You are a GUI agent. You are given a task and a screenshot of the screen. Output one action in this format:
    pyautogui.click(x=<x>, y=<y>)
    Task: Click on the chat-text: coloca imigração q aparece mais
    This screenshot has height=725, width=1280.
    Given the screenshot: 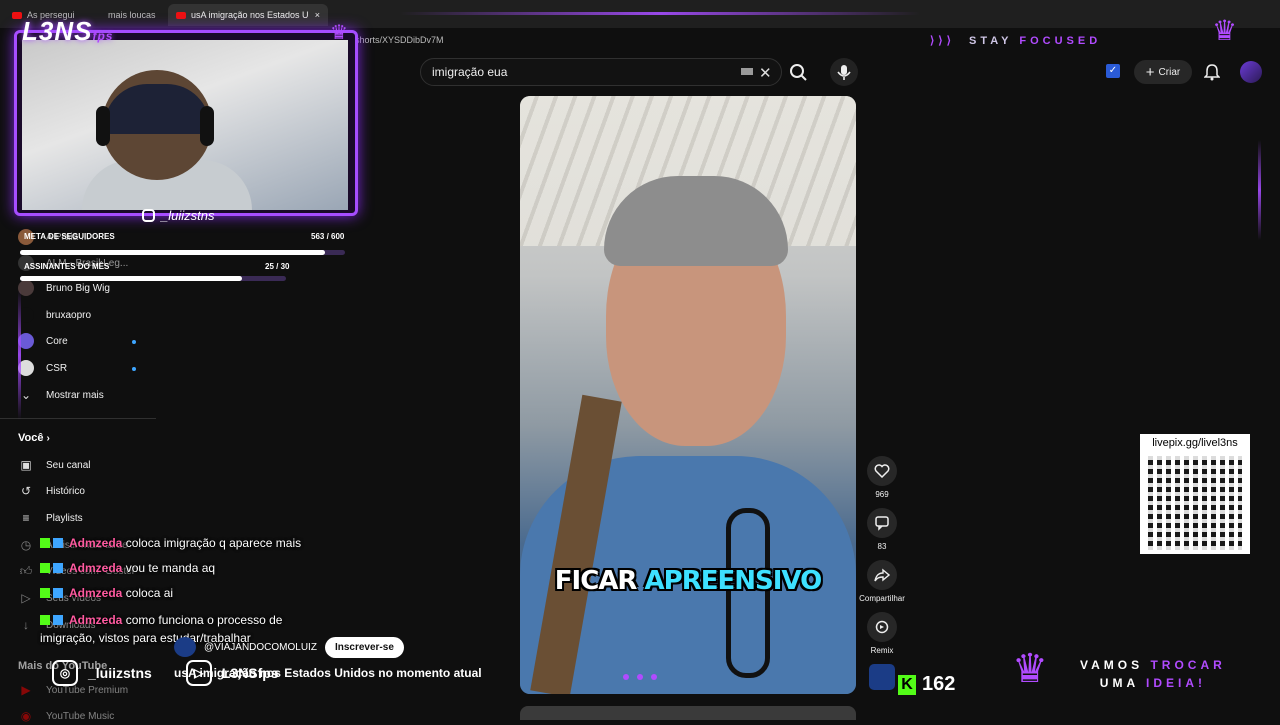 What is the action you would take?
    pyautogui.click(x=213, y=543)
    